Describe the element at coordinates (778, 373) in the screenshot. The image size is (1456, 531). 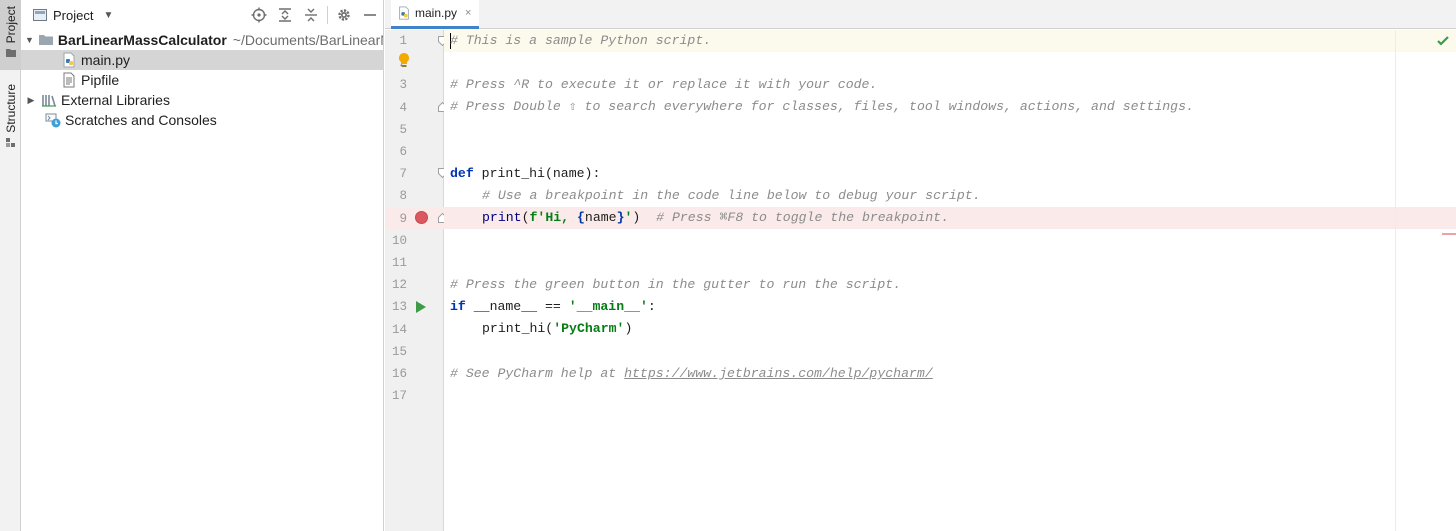
I see `help-link: https://www.jetbrains.com/help/pycharm/` at that location.